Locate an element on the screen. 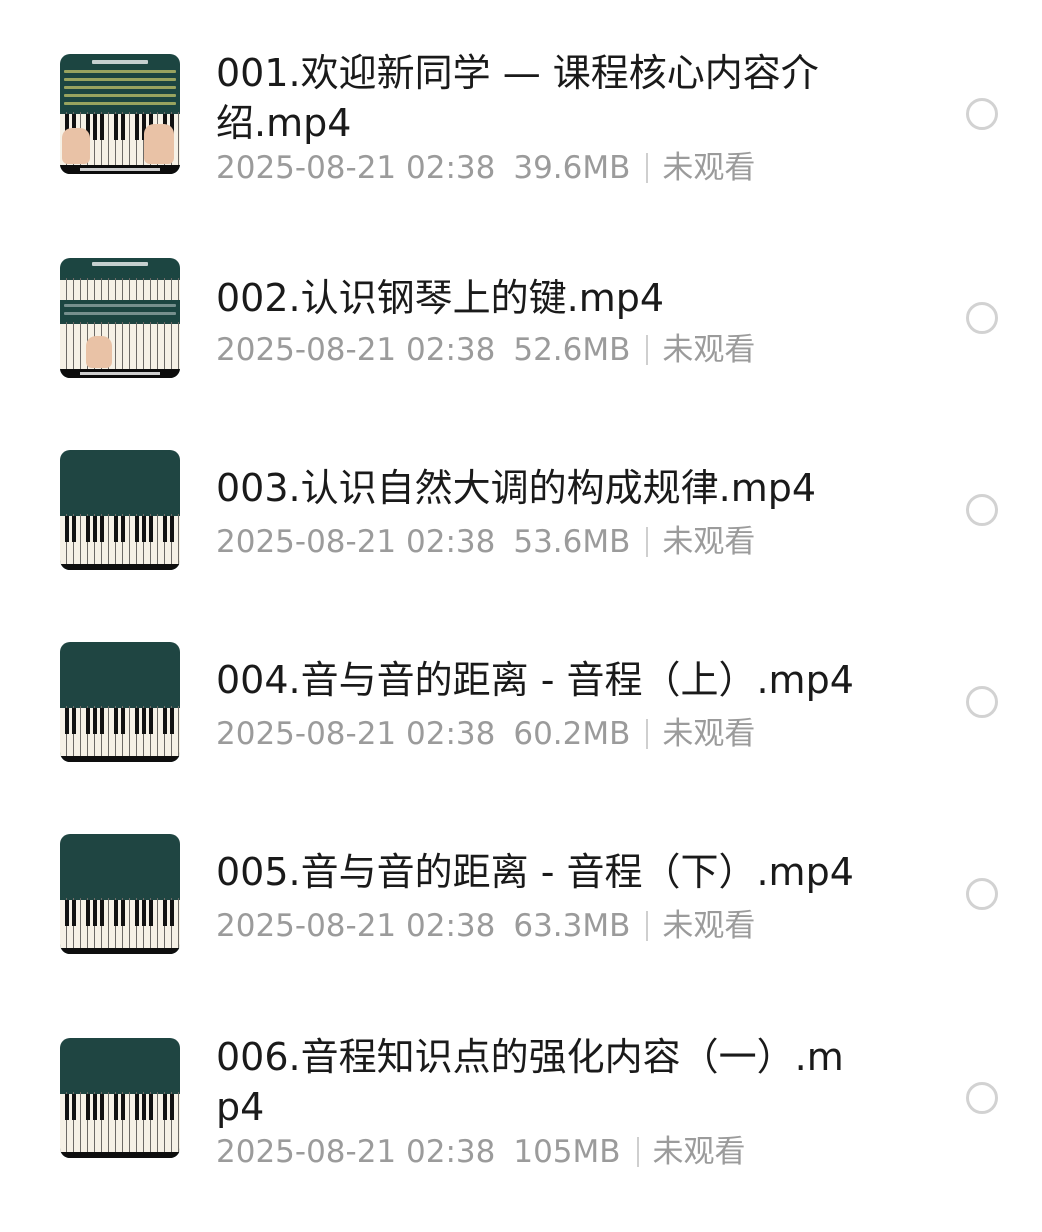 The width and height of the screenshot is (1042, 1232). video-size: 63.3MB is located at coordinates (572, 926).